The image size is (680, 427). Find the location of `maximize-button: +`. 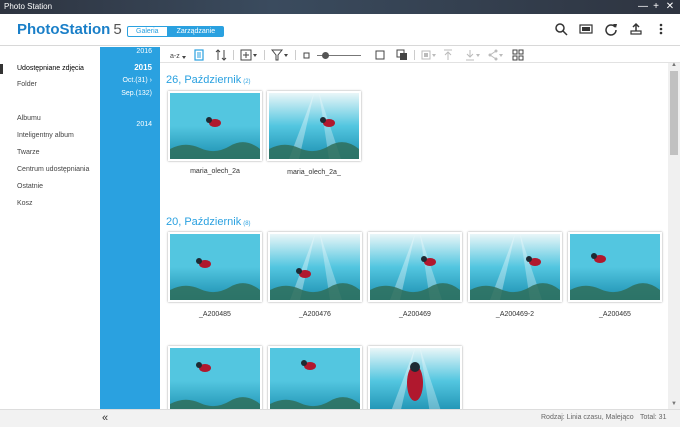

maximize-button: + is located at coordinates (656, 7).